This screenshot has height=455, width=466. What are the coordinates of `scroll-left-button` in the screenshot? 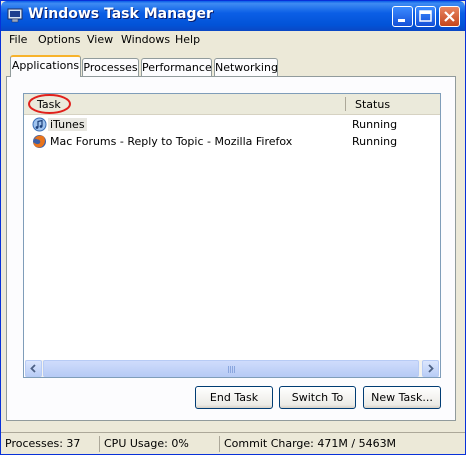 It's located at (33, 368).